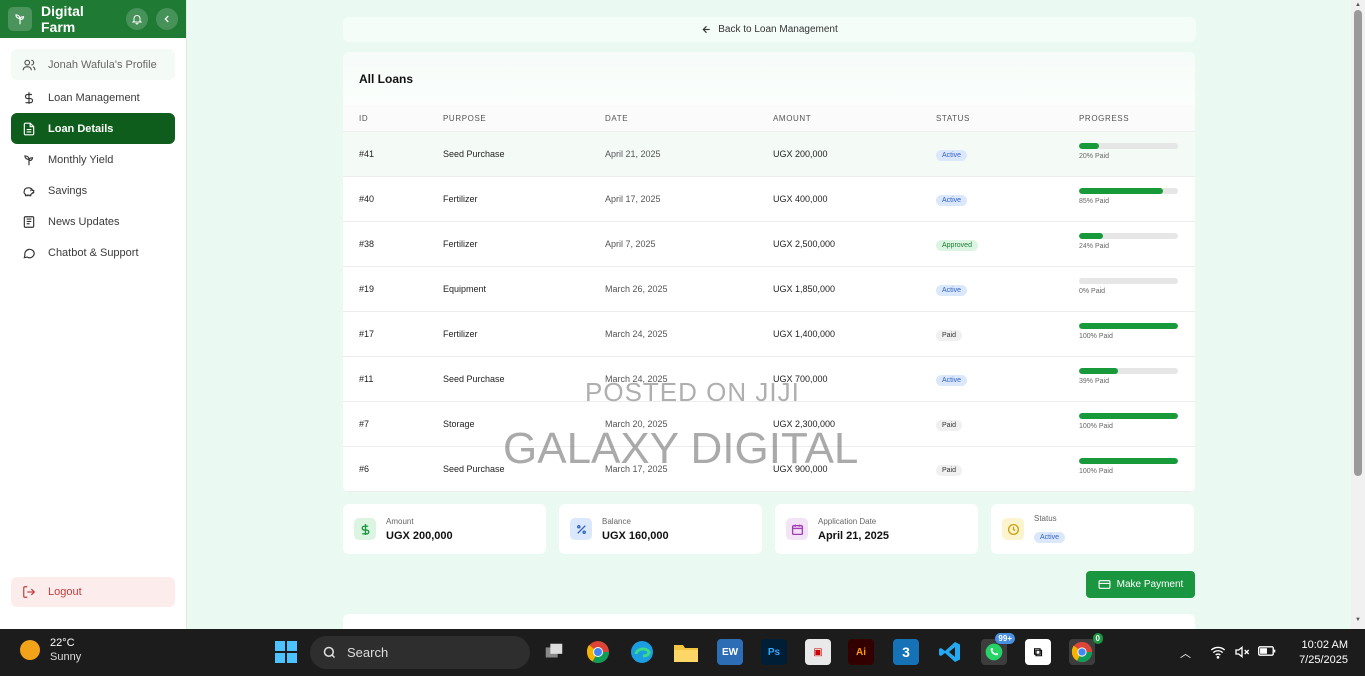 Image resolution: width=1365 pixels, height=676 pixels. What do you see at coordinates (818, 652) in the screenshot?
I see `corel-draw-icon: ▣` at bounding box center [818, 652].